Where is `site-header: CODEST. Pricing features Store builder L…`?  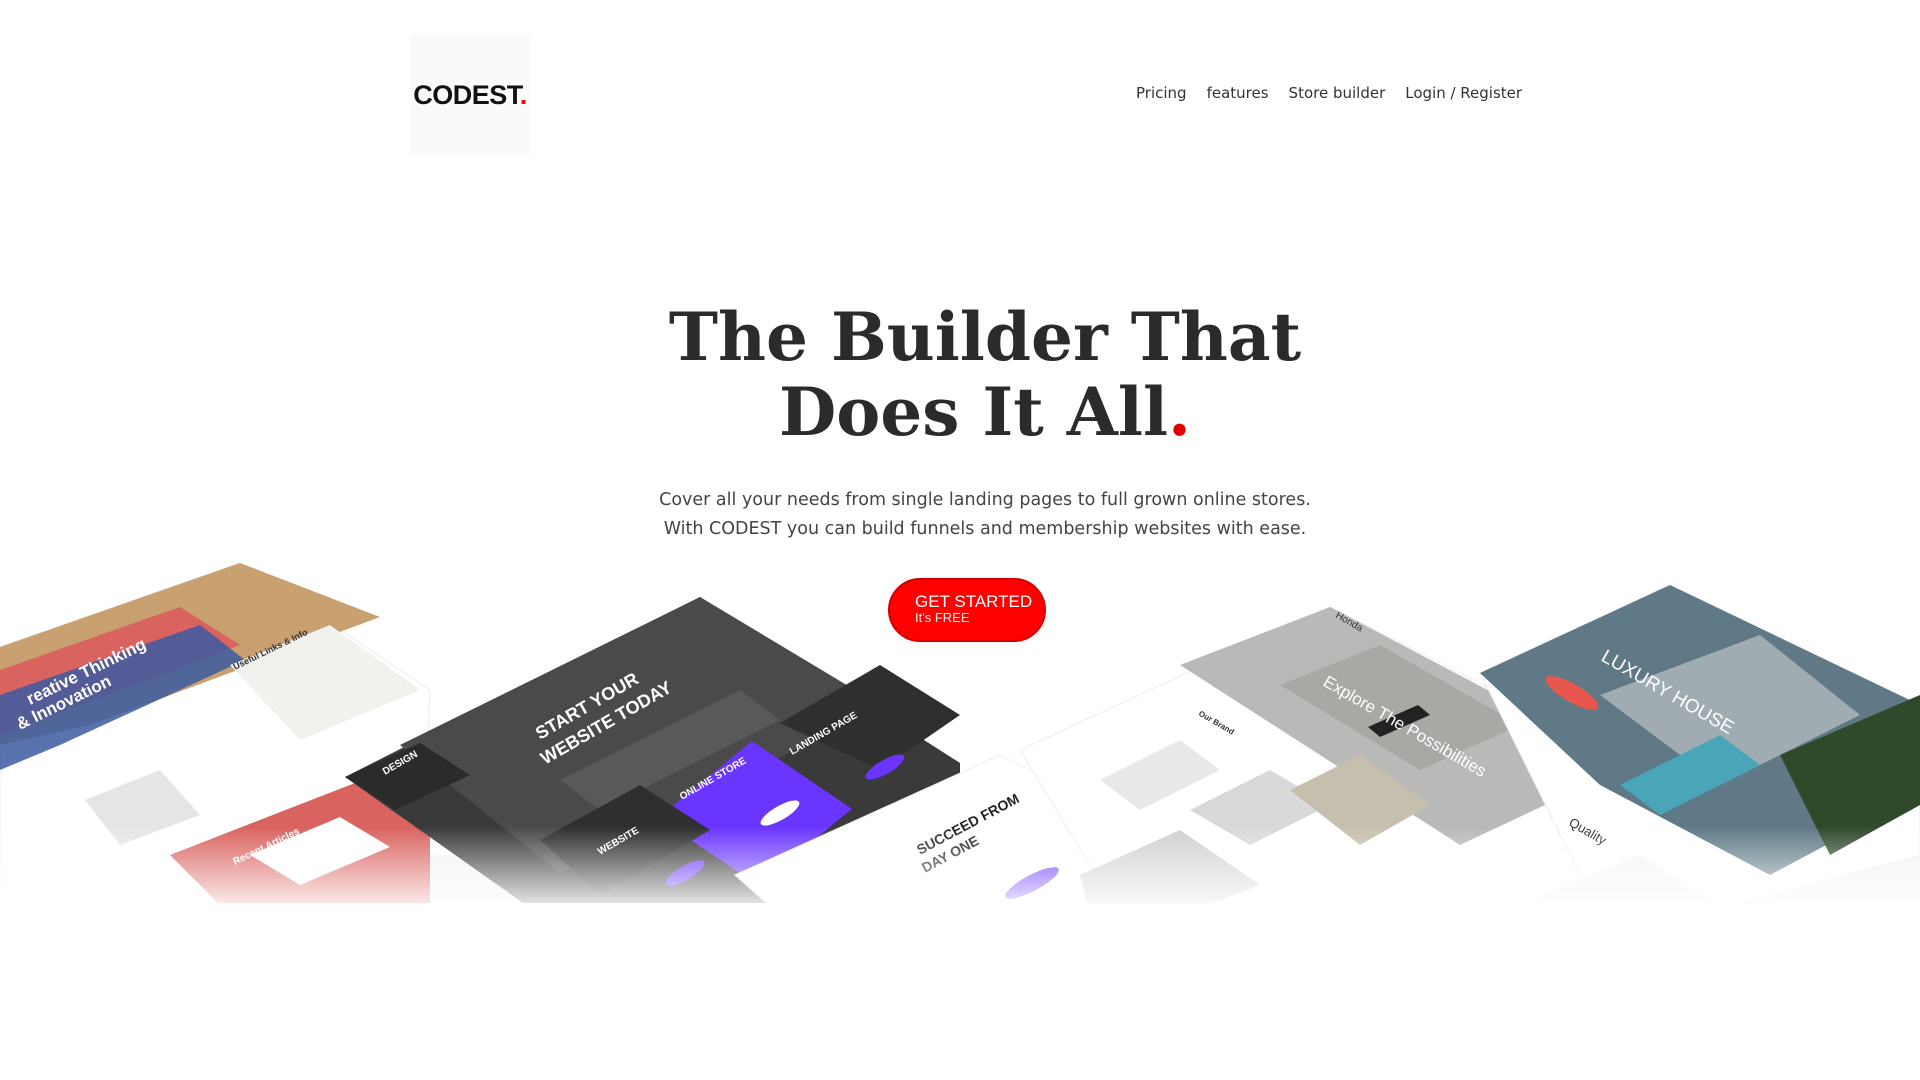
site-header: CODEST. Pricing features Store builder L… is located at coordinates (960, 80).